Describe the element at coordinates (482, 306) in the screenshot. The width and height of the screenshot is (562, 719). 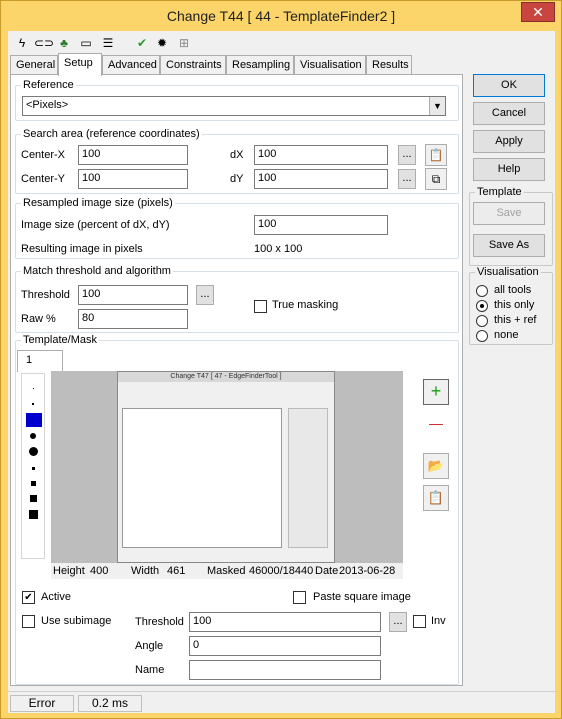
I see `vis-this-only-radio` at that location.